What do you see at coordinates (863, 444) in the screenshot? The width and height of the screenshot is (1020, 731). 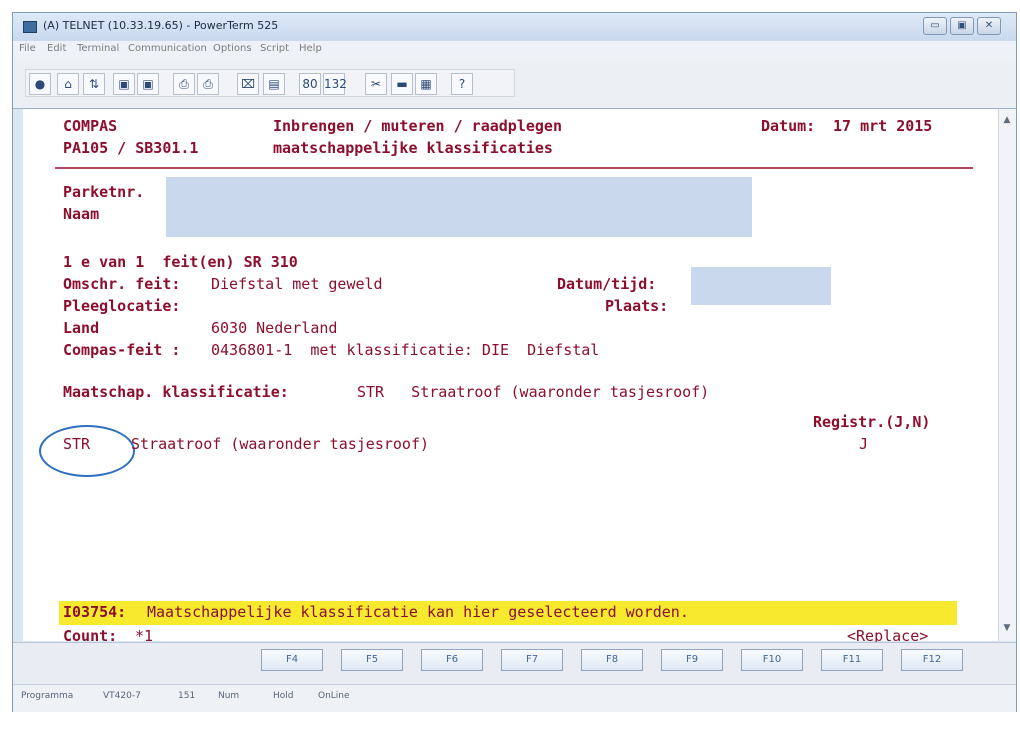 I see `entry-registr-value: J` at bounding box center [863, 444].